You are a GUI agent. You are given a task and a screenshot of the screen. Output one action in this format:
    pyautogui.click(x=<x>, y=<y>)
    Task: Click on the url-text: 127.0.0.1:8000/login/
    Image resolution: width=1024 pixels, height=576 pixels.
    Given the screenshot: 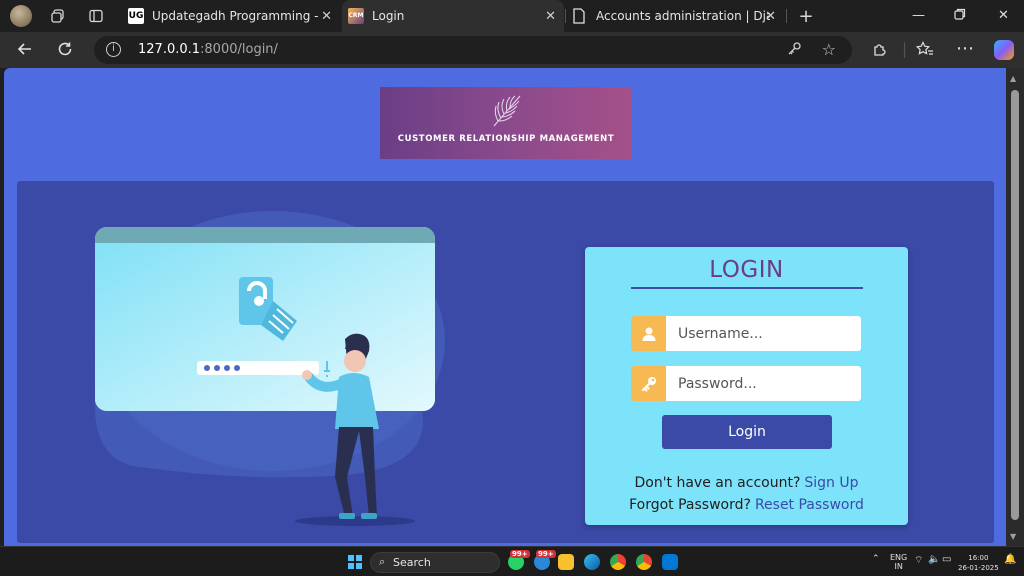 What is the action you would take?
    pyautogui.click(x=208, y=49)
    